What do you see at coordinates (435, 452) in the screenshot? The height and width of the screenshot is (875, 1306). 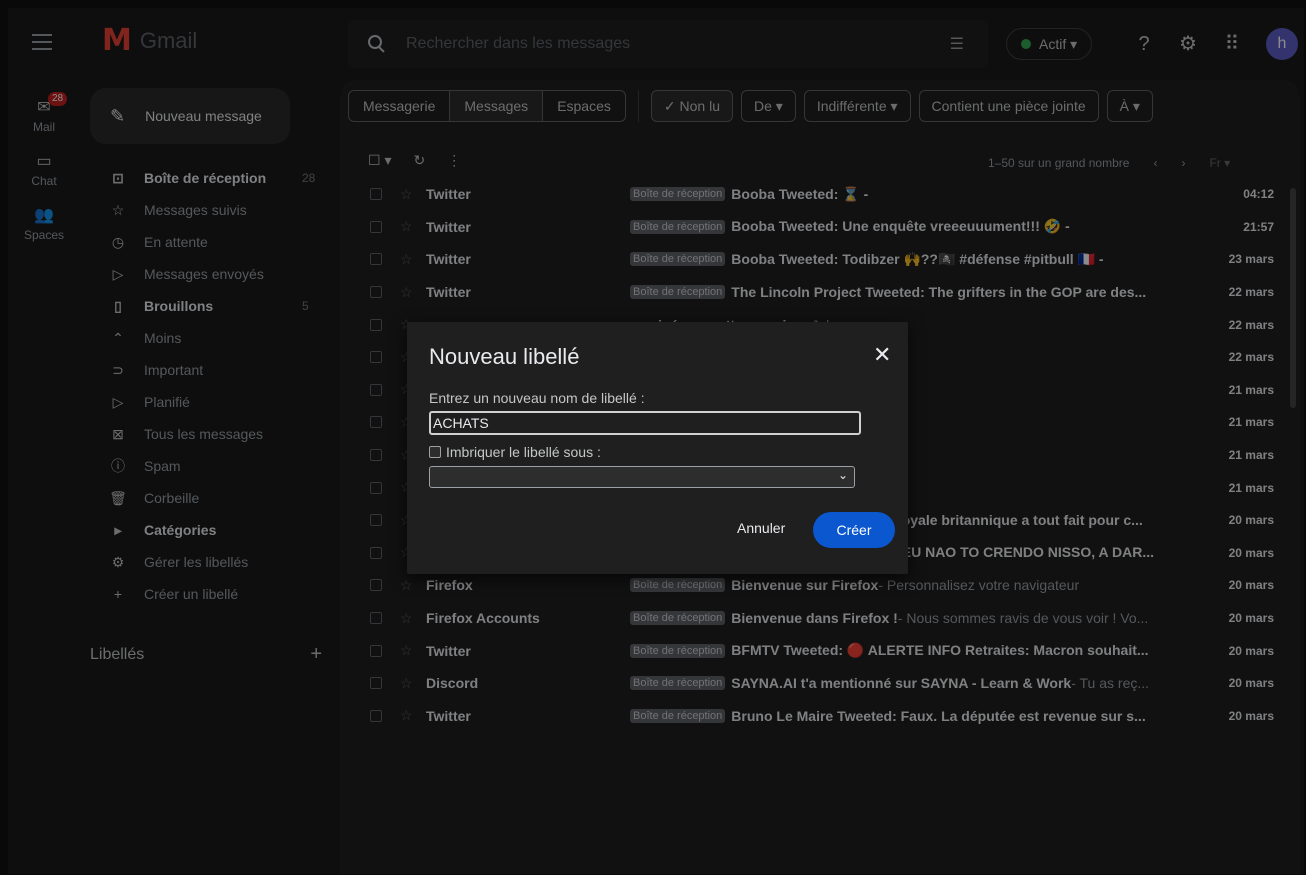 I see `nest-label-checkbox` at bounding box center [435, 452].